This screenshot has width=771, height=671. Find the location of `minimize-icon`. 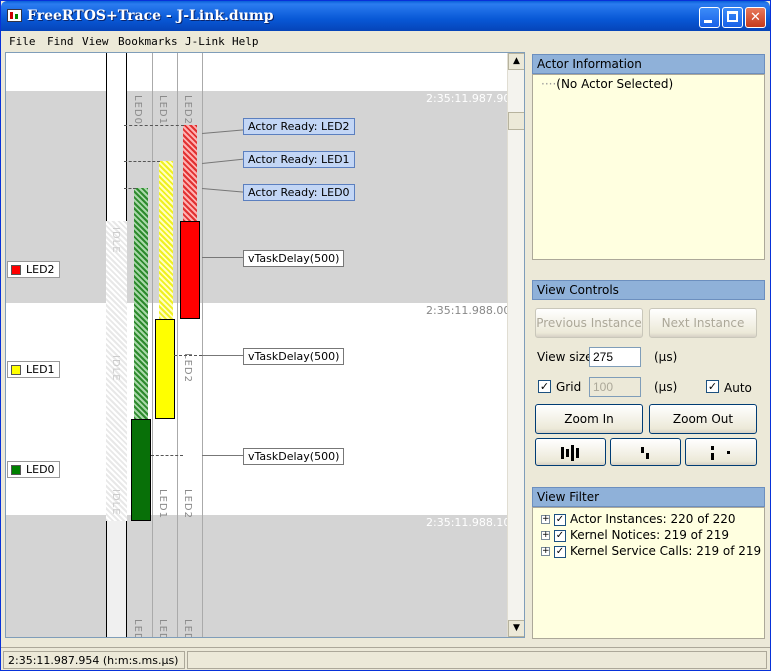

minimize-icon is located at coordinates (708, 21).